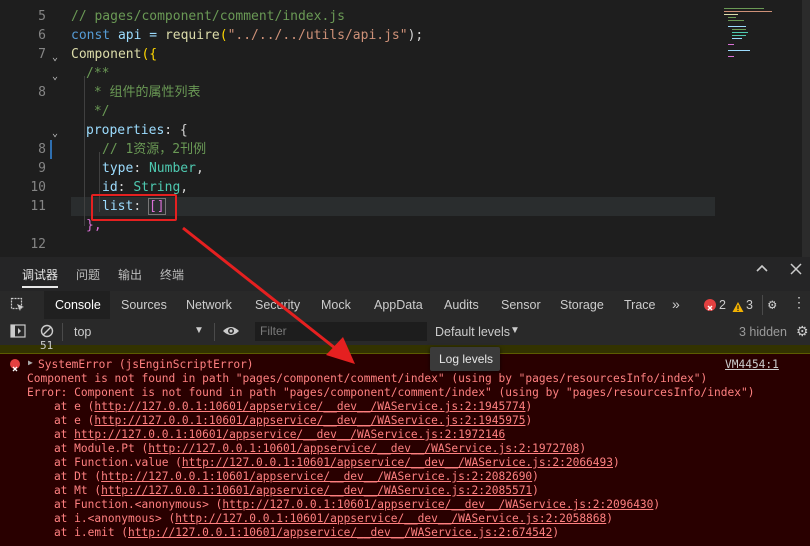  What do you see at coordinates (752, 365) in the screenshot?
I see `error-source-link: VM4454:1` at bounding box center [752, 365].